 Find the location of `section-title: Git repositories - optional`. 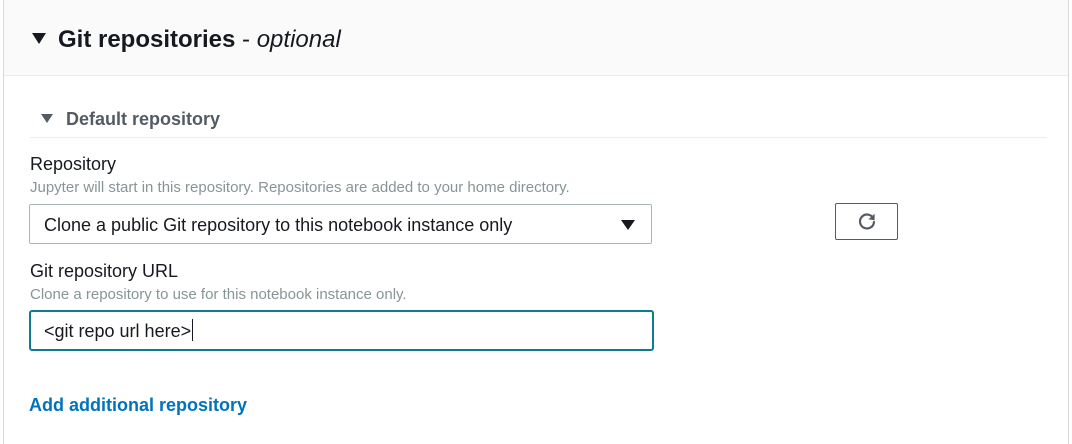

section-title: Git repositories - optional is located at coordinates (199, 40).